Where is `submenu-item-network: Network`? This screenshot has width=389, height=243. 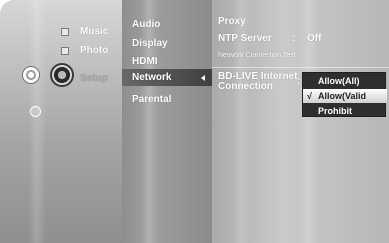
submenu-item-network: Network is located at coordinates (151, 77).